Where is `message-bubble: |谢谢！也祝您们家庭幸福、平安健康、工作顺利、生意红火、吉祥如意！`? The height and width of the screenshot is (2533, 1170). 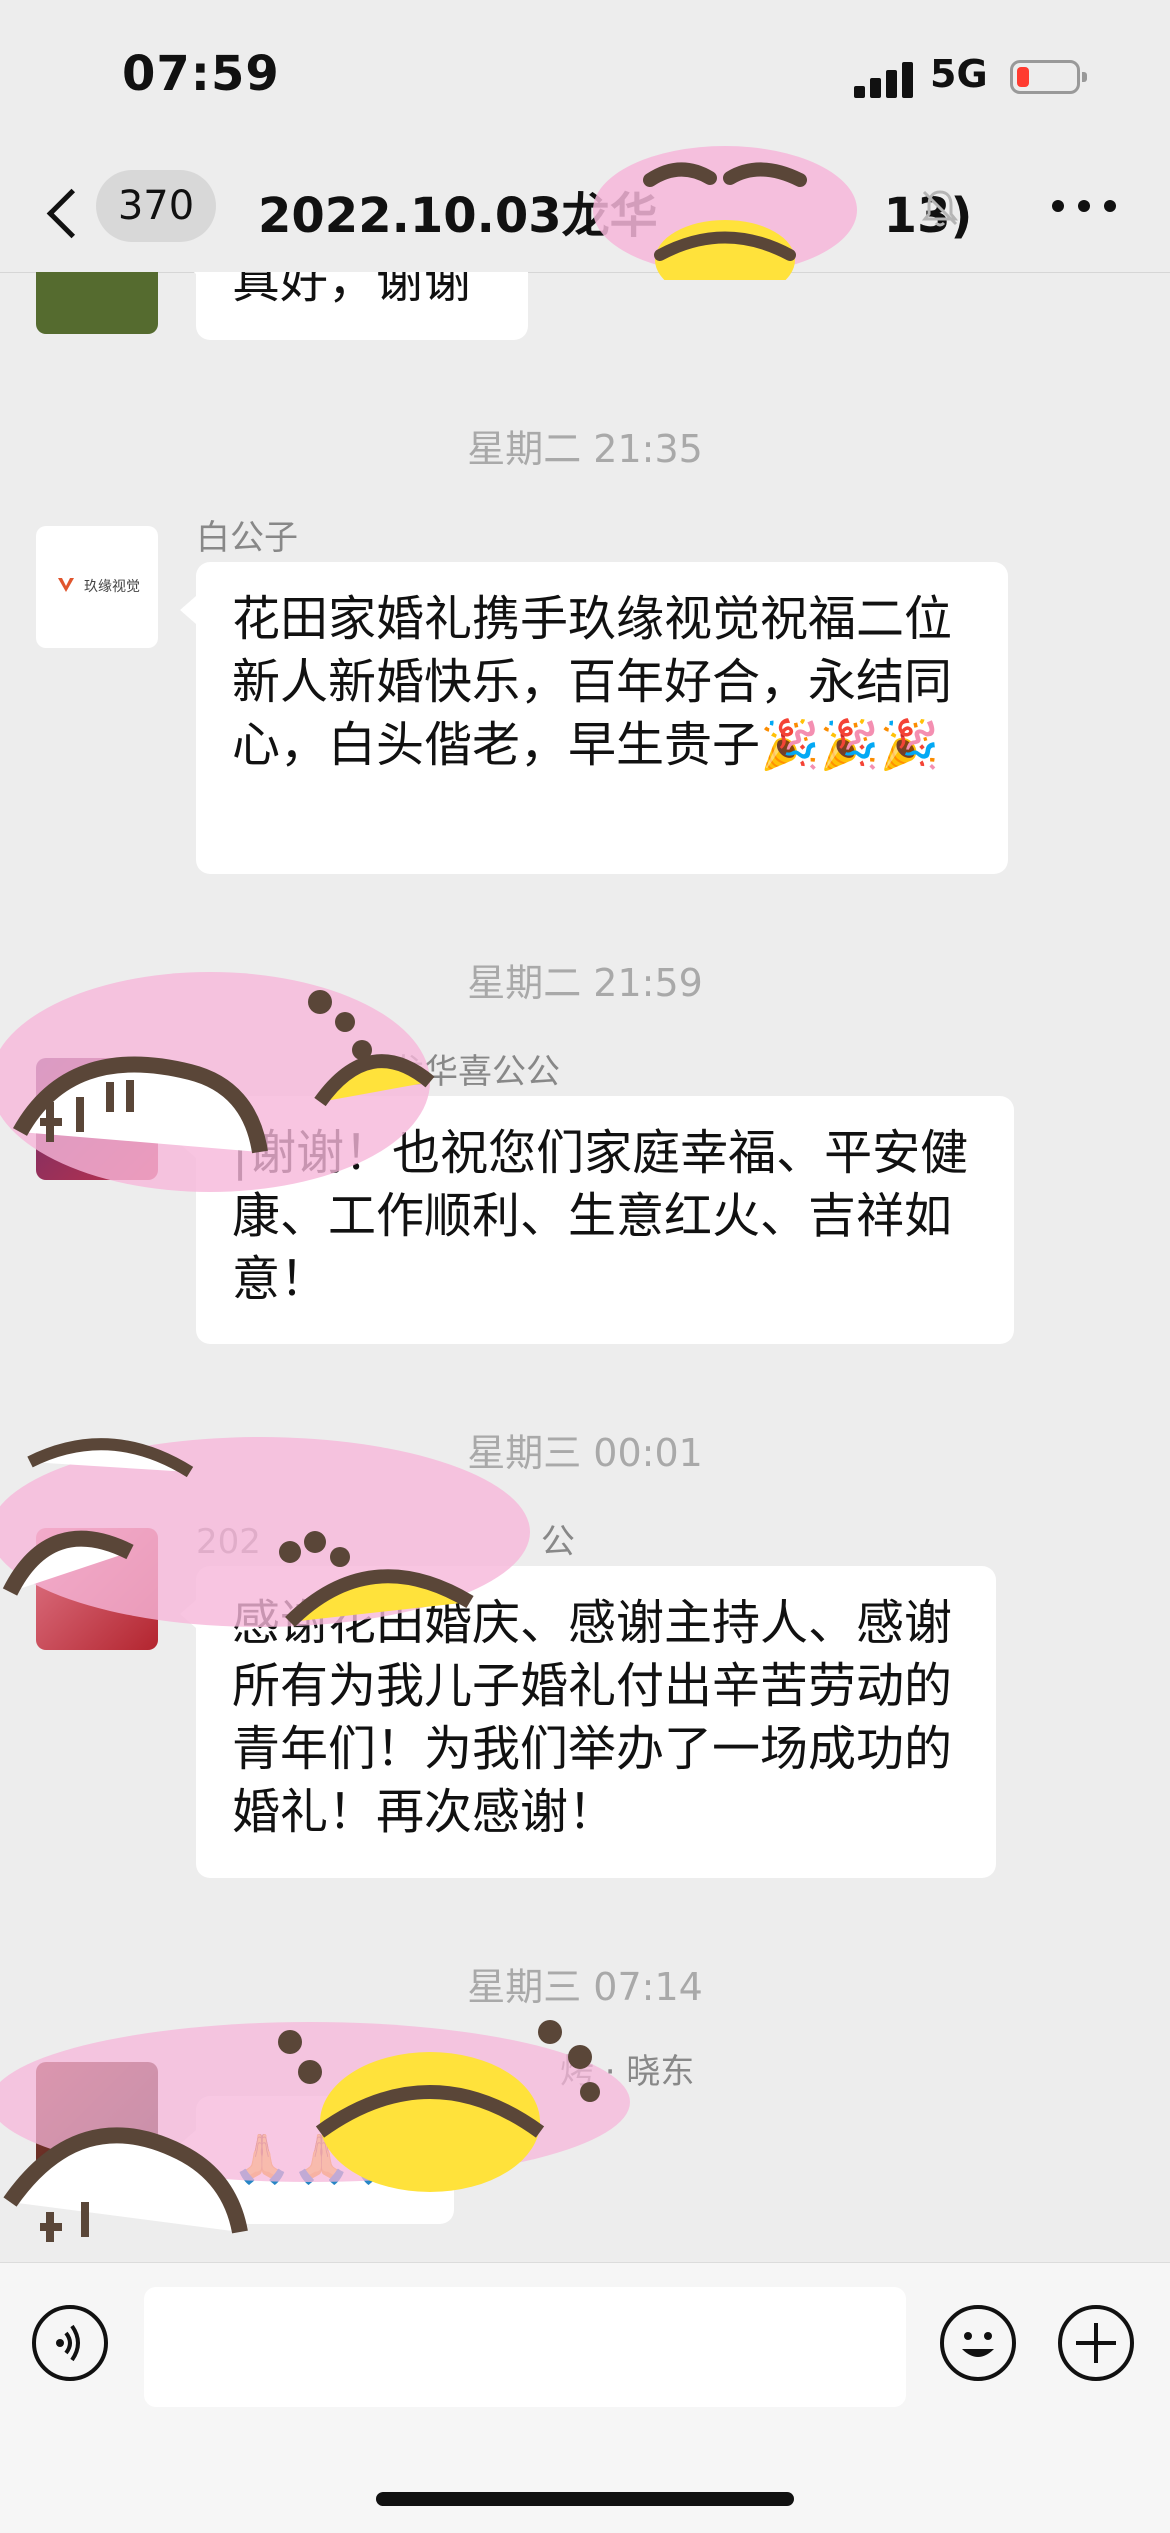
message-bubble: |谢谢！也祝您们家庭幸福、平安健康、工作顺利、生意红火、吉祥如意！ is located at coordinates (597, 1220).